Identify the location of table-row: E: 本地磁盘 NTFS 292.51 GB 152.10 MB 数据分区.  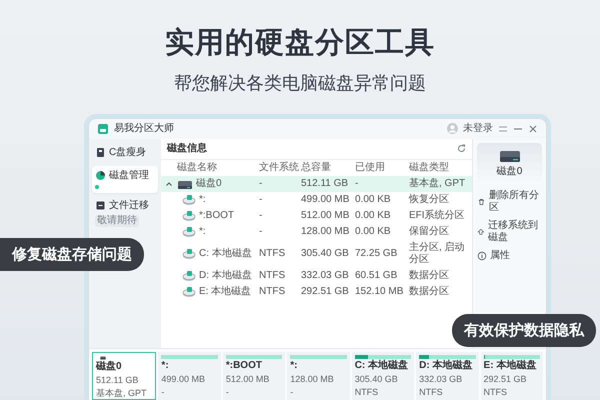
(316, 292).